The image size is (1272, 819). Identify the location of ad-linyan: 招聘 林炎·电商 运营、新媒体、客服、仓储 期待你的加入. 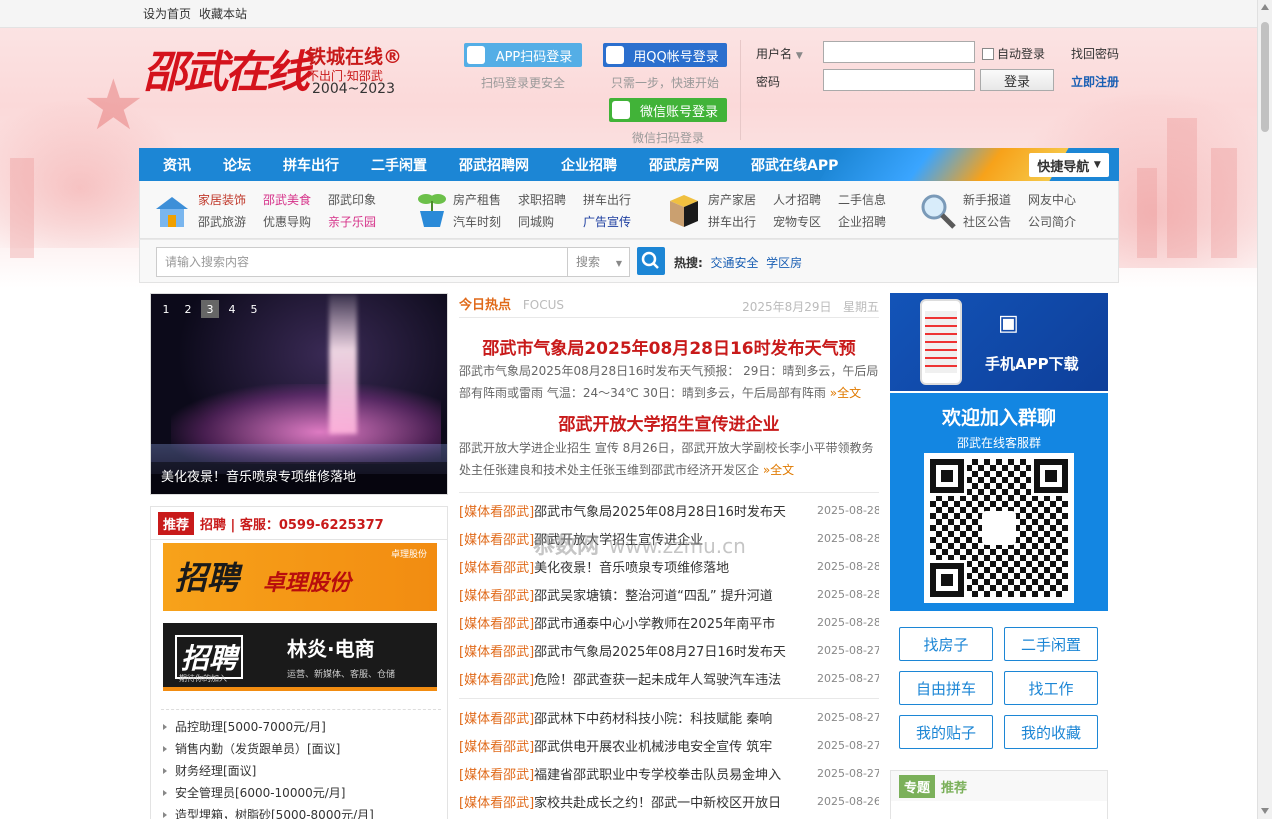
(300, 657).